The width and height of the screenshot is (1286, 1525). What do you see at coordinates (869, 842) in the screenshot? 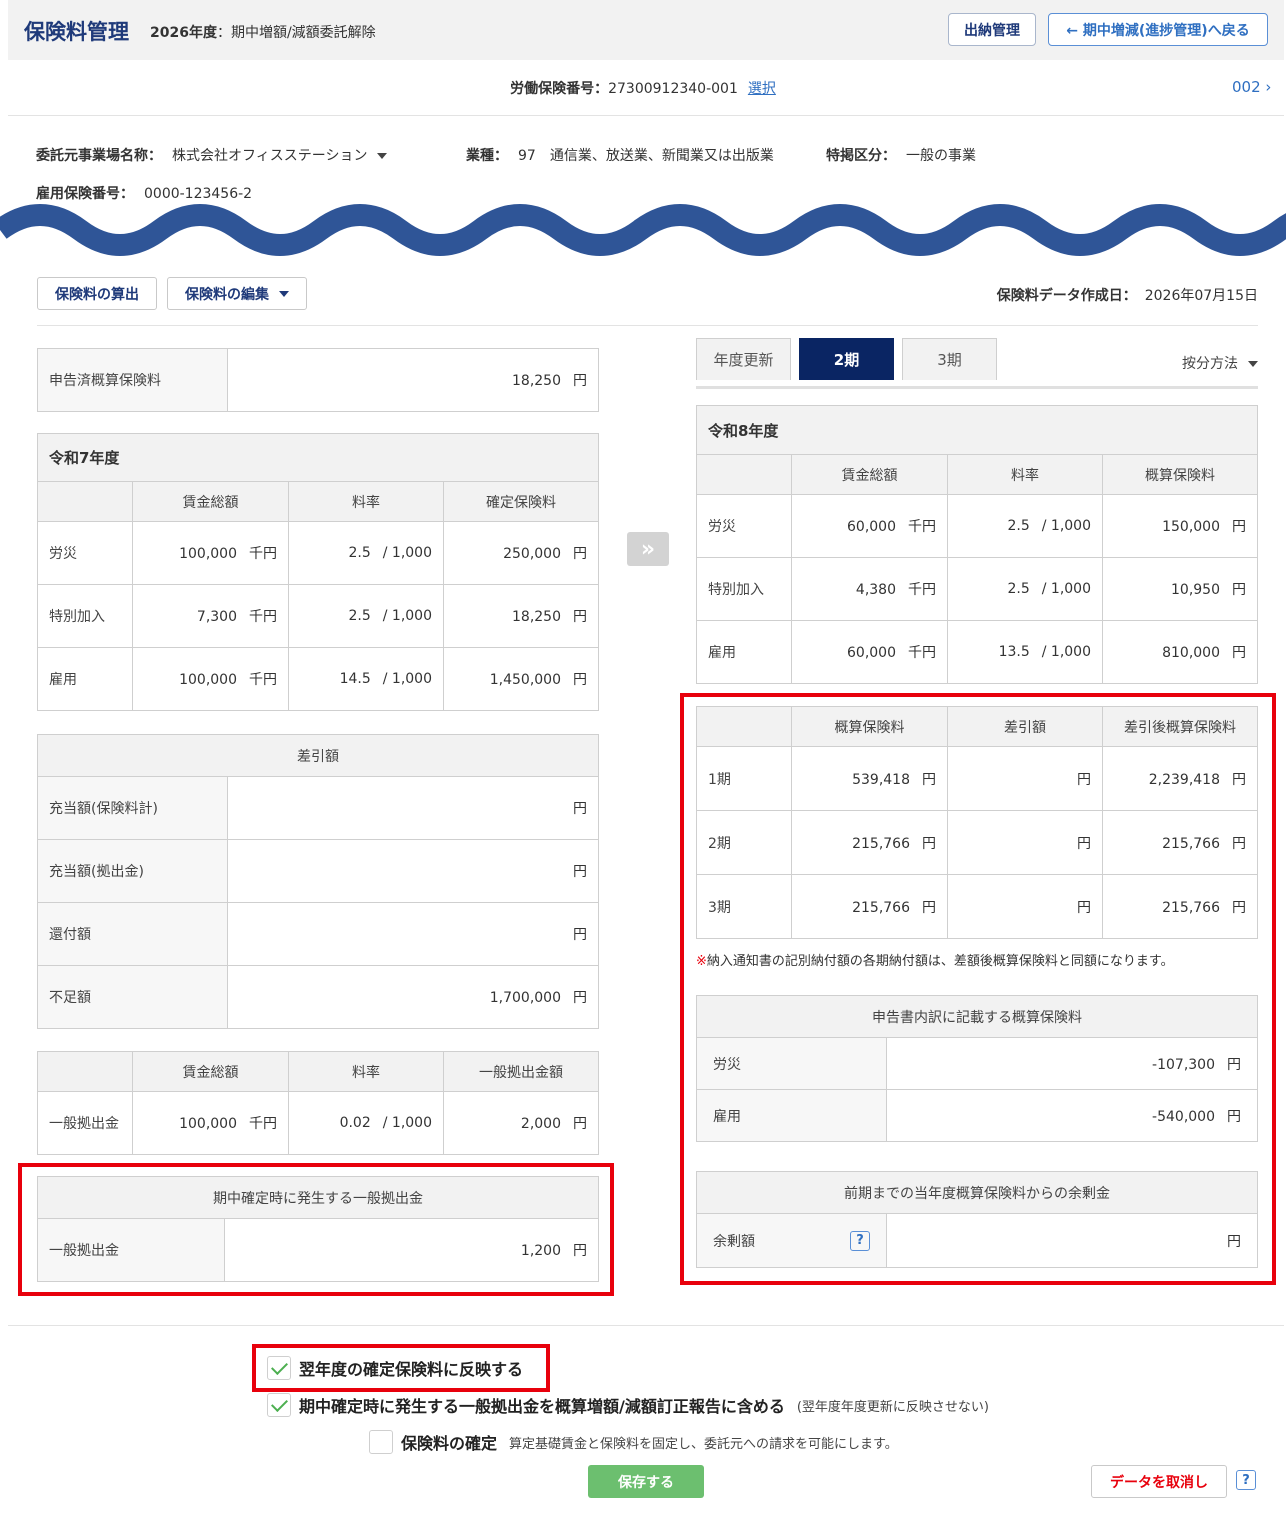
I see `gaisan-cell: 215,766 円` at bounding box center [869, 842].